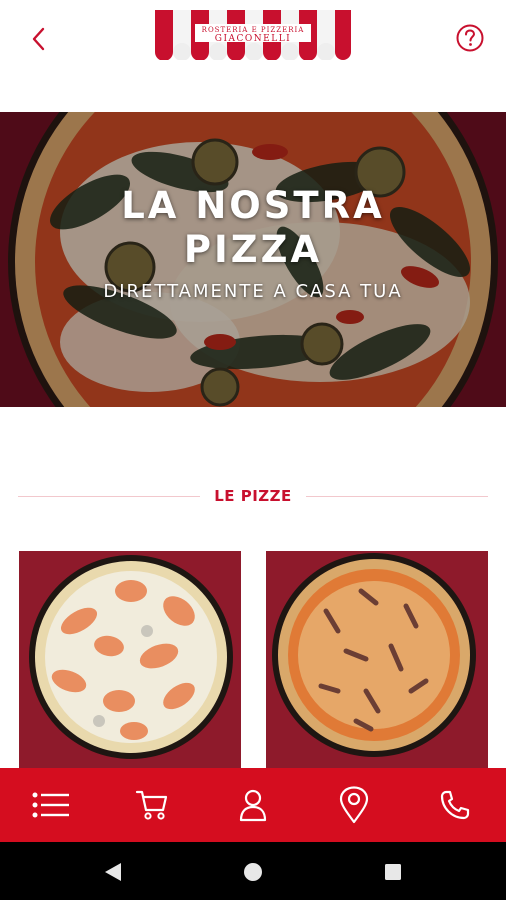 The image size is (506, 900). I want to click on logo-line1: ROSTERIA E PIZZERIA, so click(253, 30).